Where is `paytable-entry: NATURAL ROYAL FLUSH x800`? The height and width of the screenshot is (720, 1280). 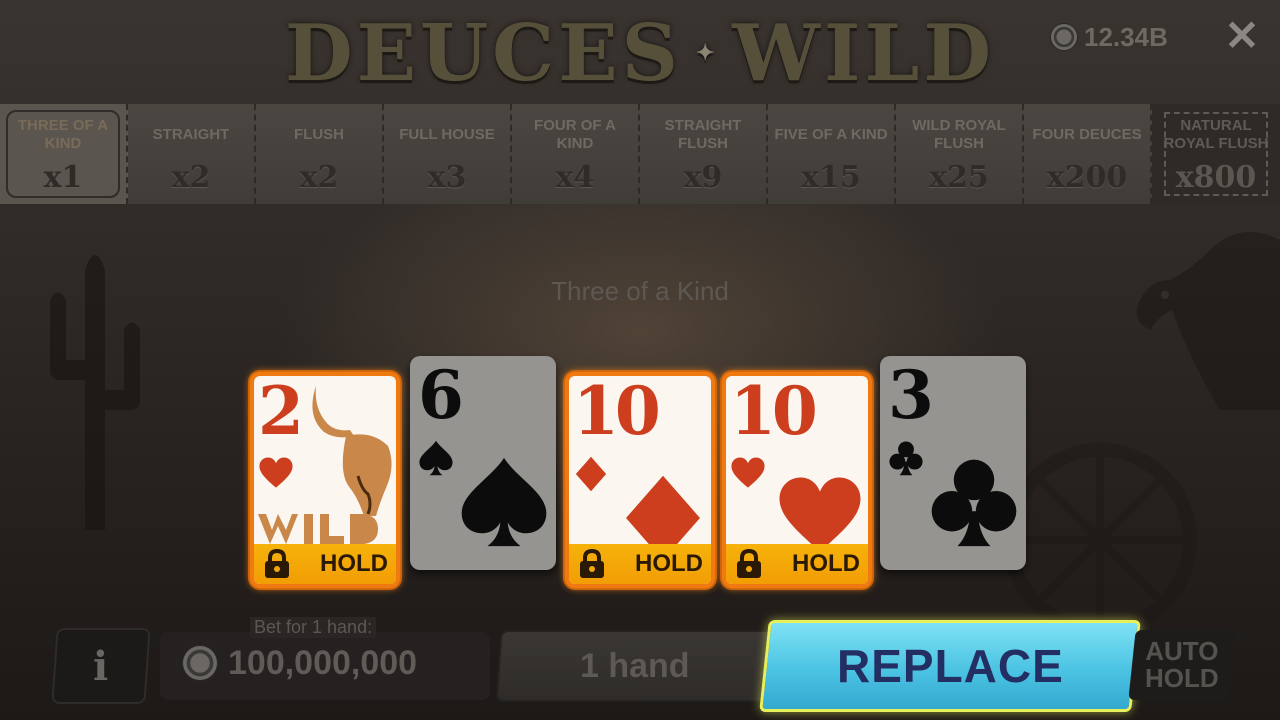 paytable-entry: NATURAL ROYAL FLUSH x800 is located at coordinates (1216, 154).